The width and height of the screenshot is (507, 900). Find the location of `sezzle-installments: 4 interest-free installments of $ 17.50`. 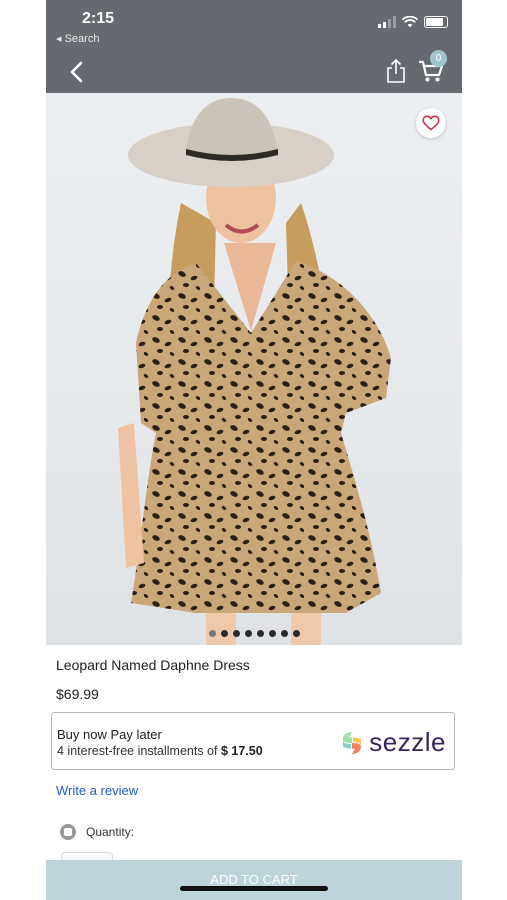

sezzle-installments: 4 interest-free installments of $ 17.50 is located at coordinates (160, 751).